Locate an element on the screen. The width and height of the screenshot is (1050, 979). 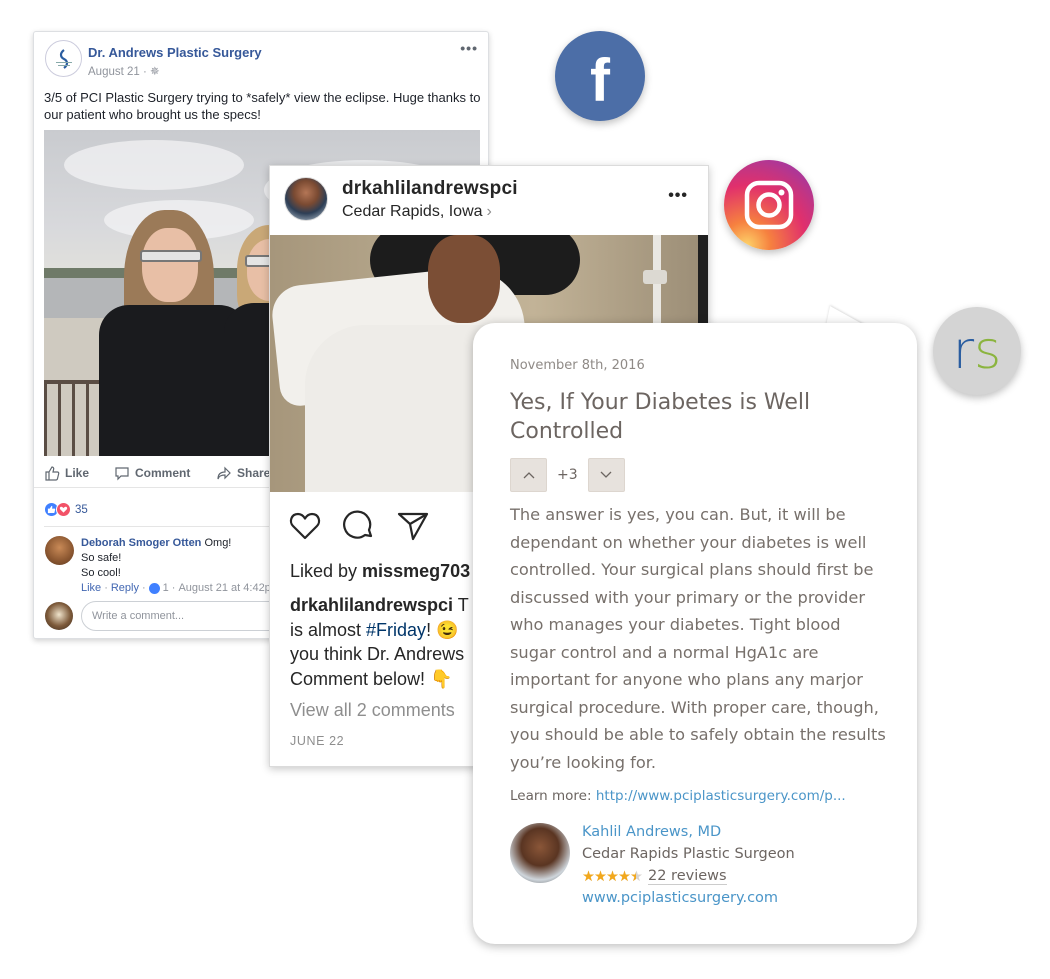
stars-filled: ★★★★★ is located at coordinates (609, 876).